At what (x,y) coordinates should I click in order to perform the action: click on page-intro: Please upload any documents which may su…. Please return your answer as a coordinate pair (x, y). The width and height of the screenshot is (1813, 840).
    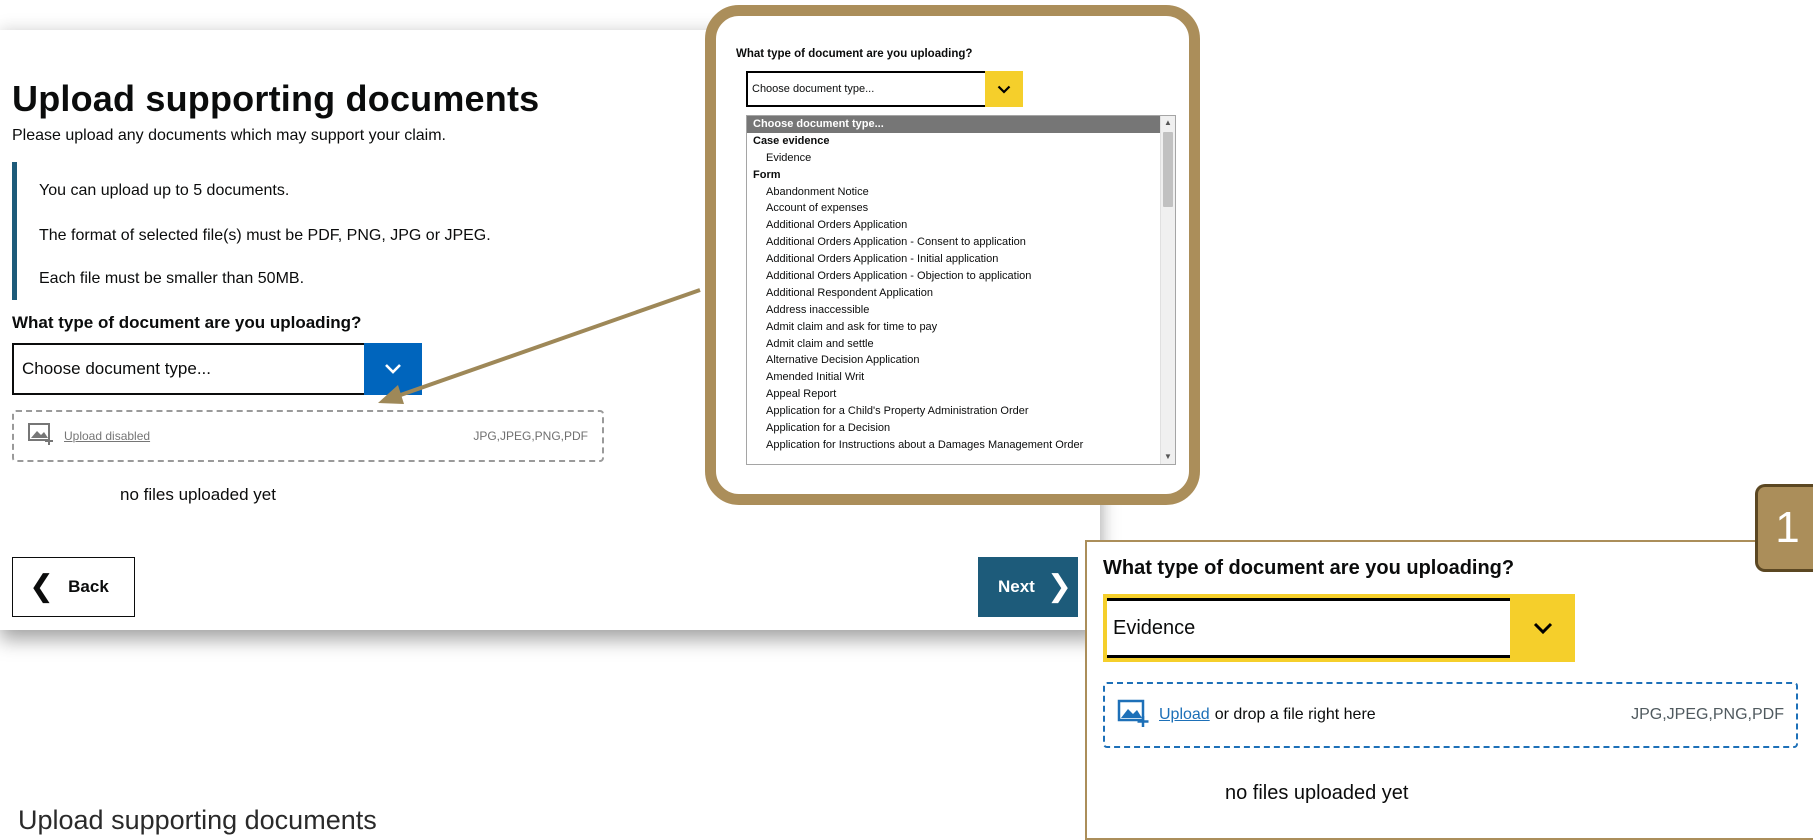
    Looking at the image, I should click on (229, 135).